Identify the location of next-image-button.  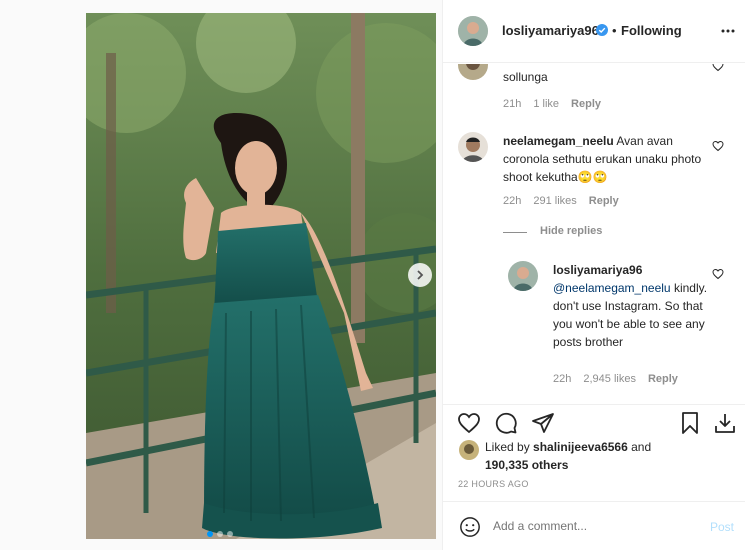
(420, 275).